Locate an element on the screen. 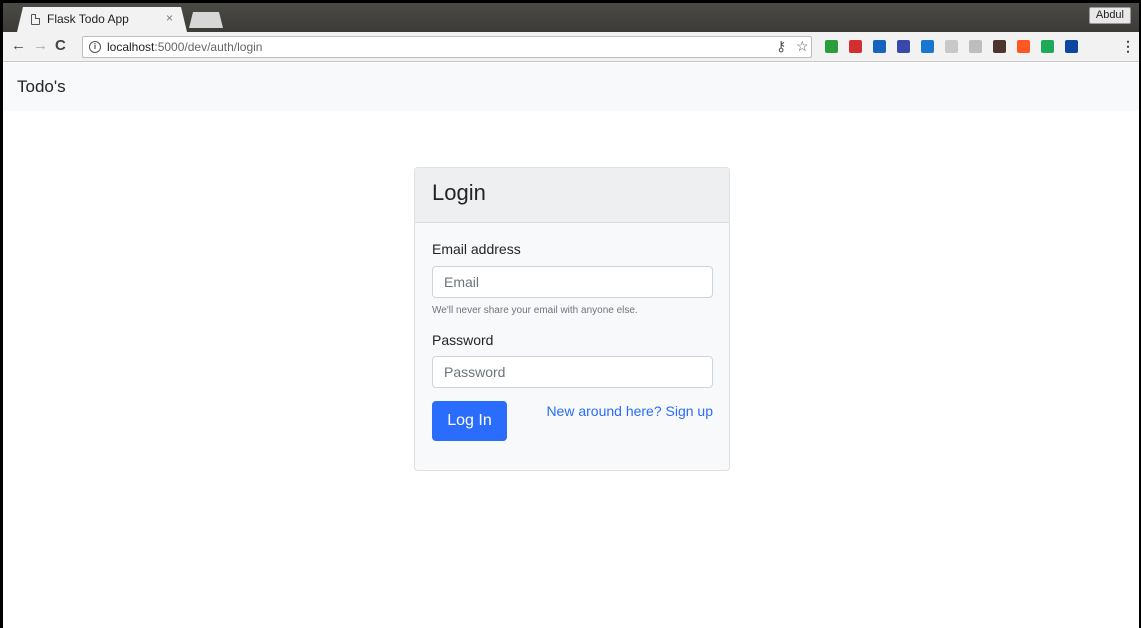 This screenshot has height=628, width=1141. url-text: localhost:5000/dev/auth/login is located at coordinates (184, 47).